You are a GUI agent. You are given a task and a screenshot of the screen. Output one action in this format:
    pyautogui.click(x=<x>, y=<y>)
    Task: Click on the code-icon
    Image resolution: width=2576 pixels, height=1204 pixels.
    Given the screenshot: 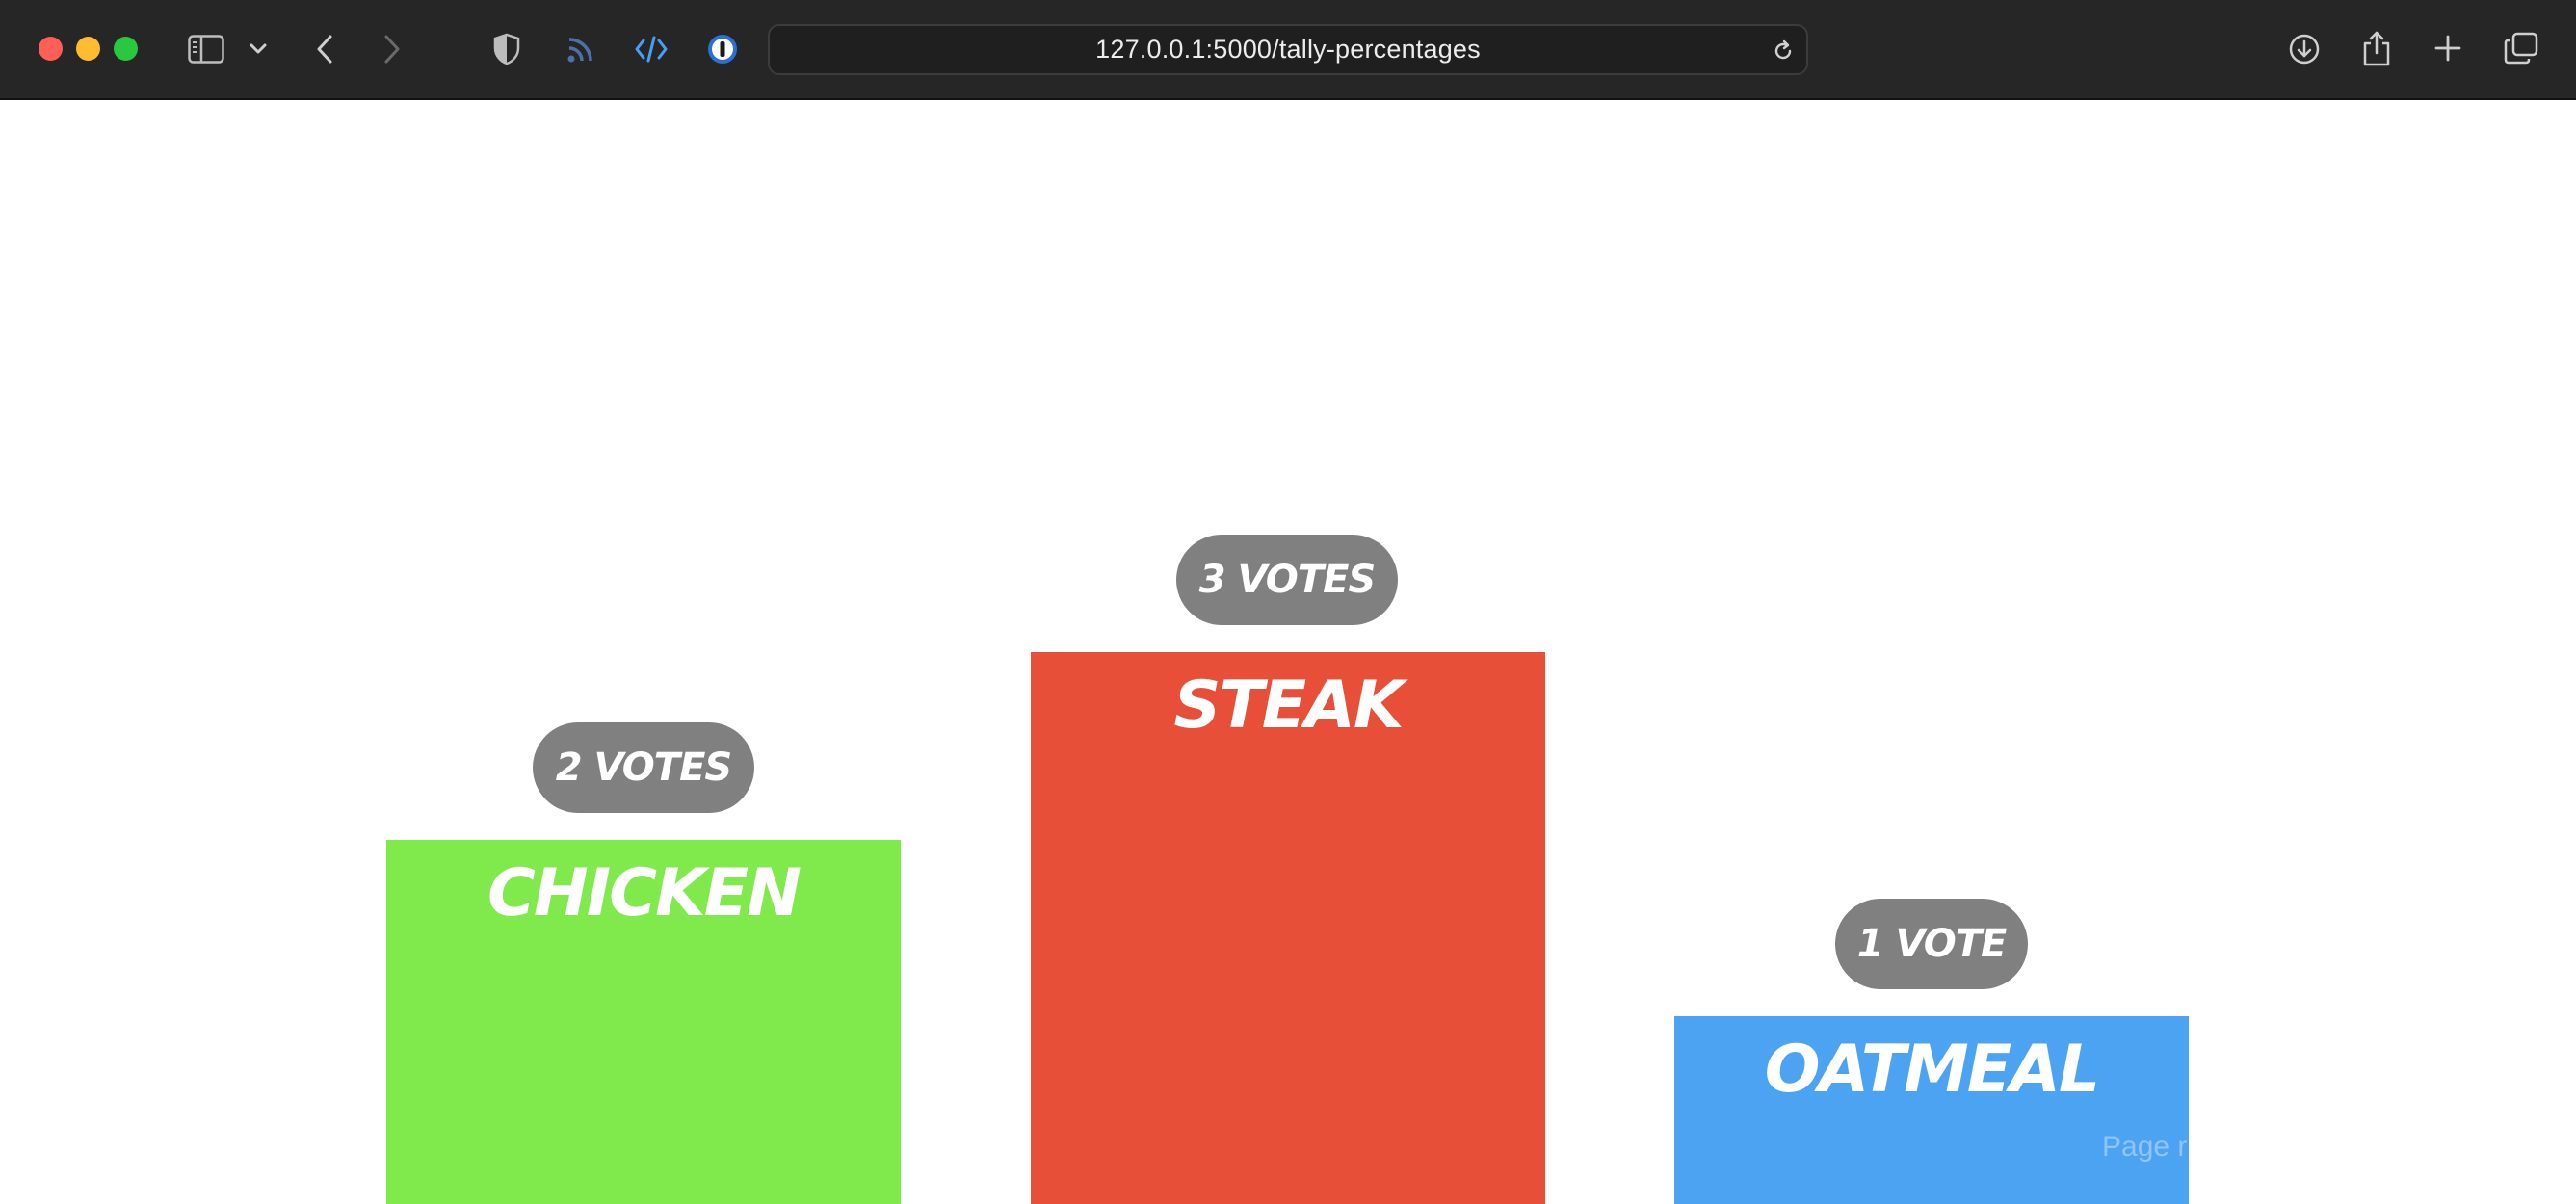 What is the action you would take?
    pyautogui.click(x=652, y=49)
    